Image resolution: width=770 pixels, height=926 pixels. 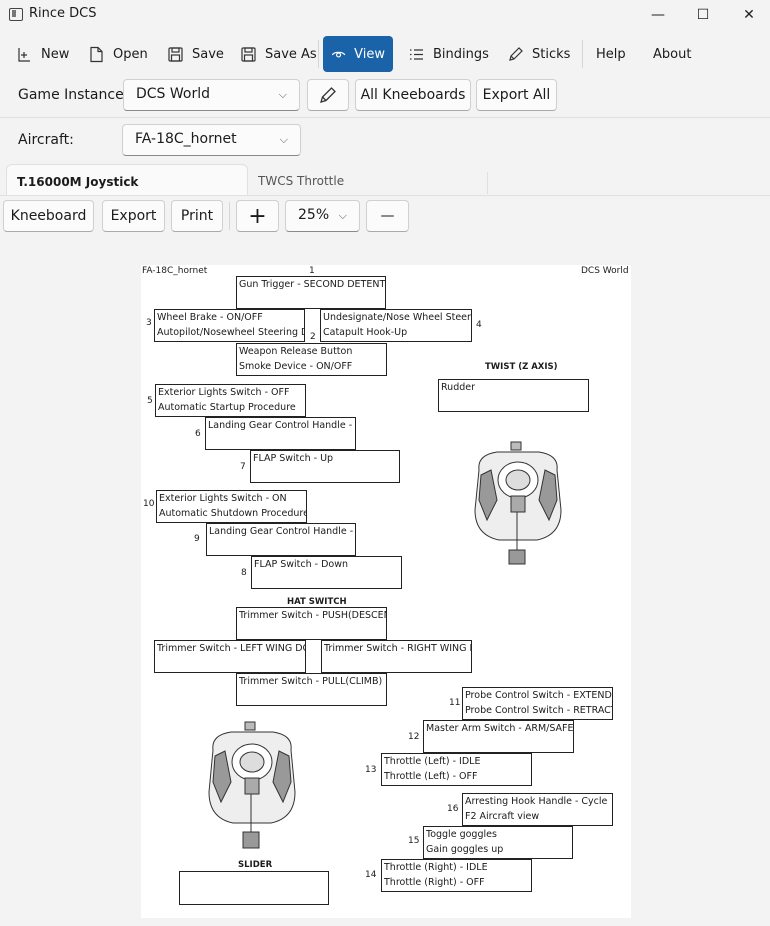 What do you see at coordinates (198, 434) in the screenshot?
I see `button-number: 6` at bounding box center [198, 434].